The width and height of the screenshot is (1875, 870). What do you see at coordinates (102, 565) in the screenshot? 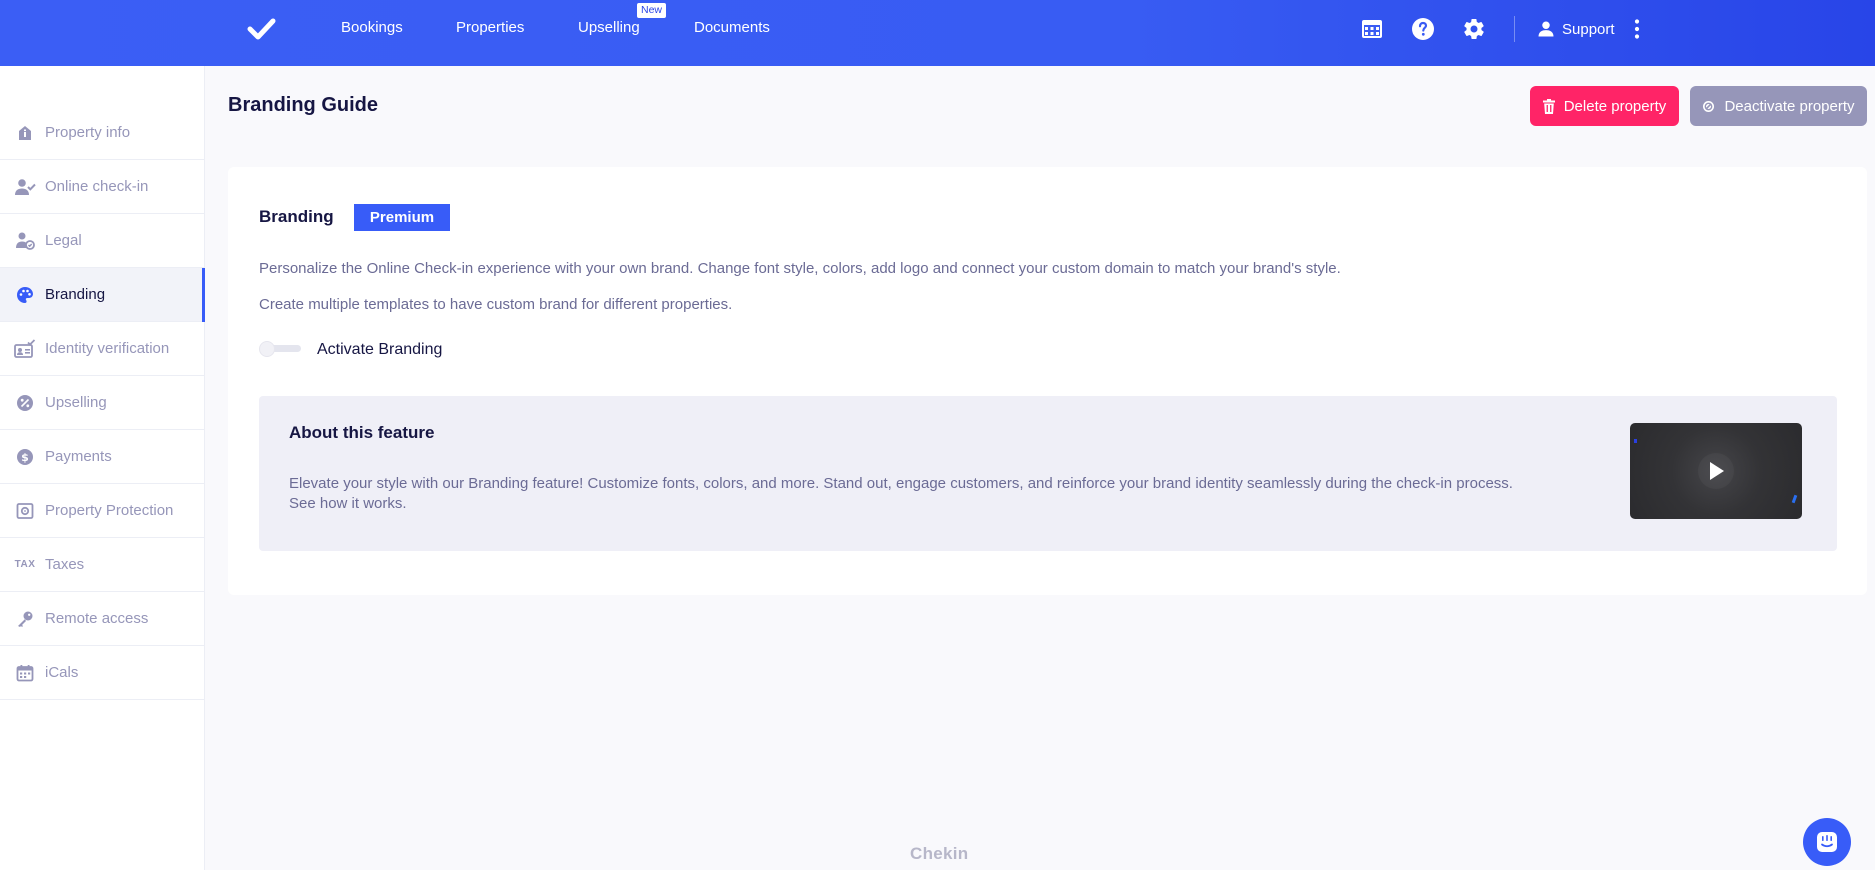
I see `sidebar-item-taxes: TAX Taxes` at bounding box center [102, 565].